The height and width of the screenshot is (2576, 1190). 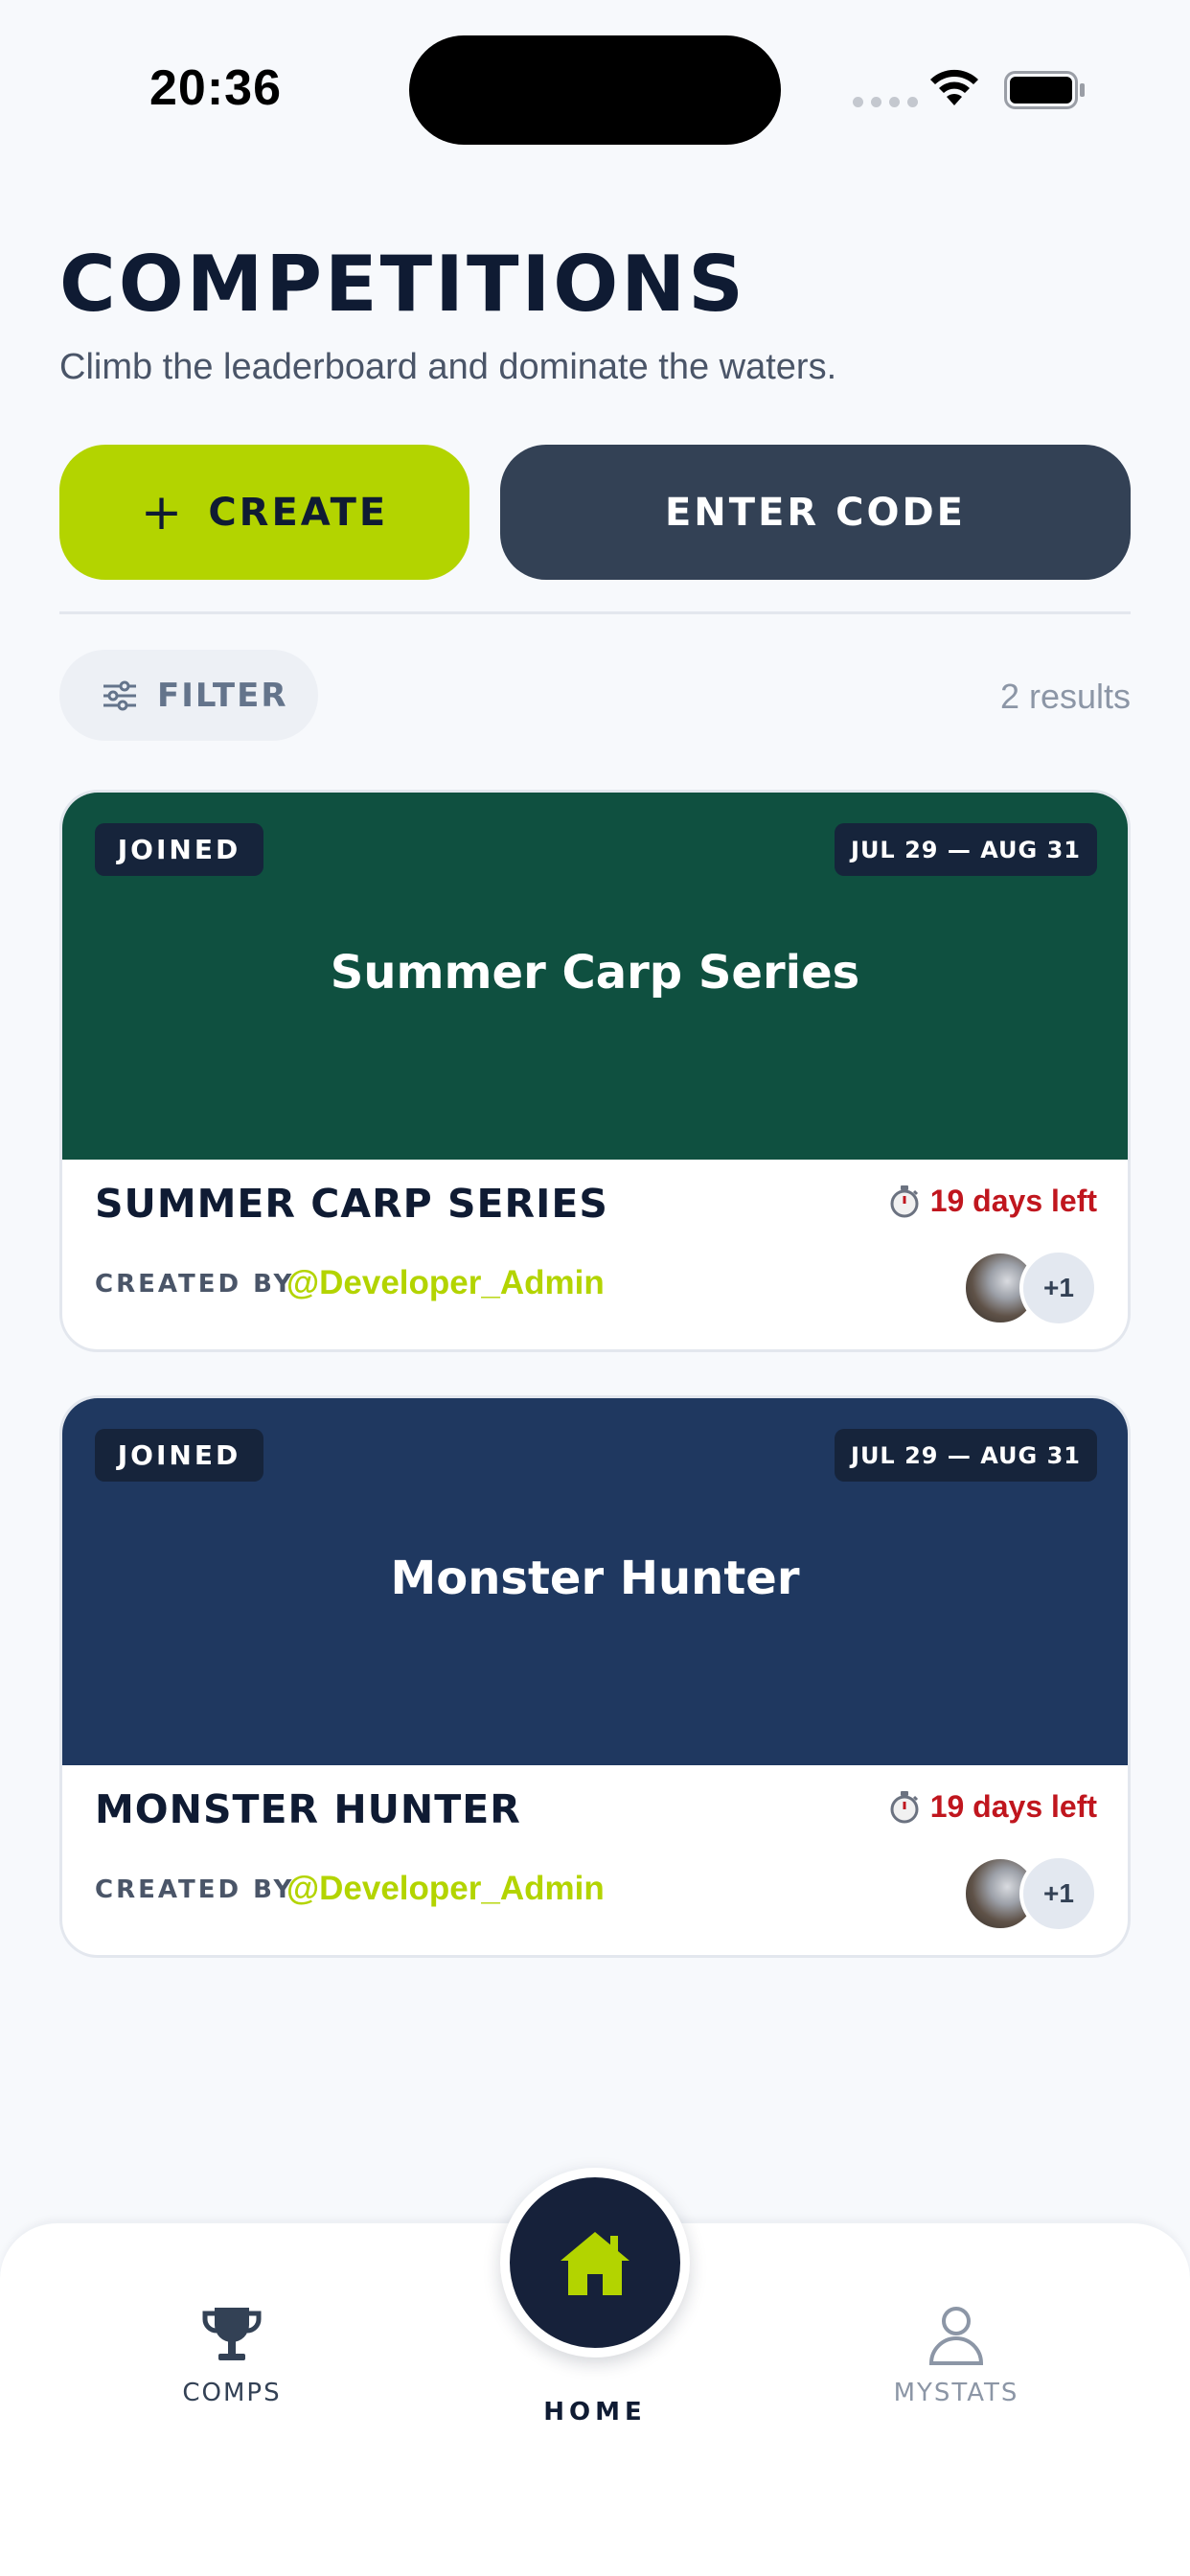 I want to click on enter-code-button: ENTER CODE, so click(x=816, y=512).